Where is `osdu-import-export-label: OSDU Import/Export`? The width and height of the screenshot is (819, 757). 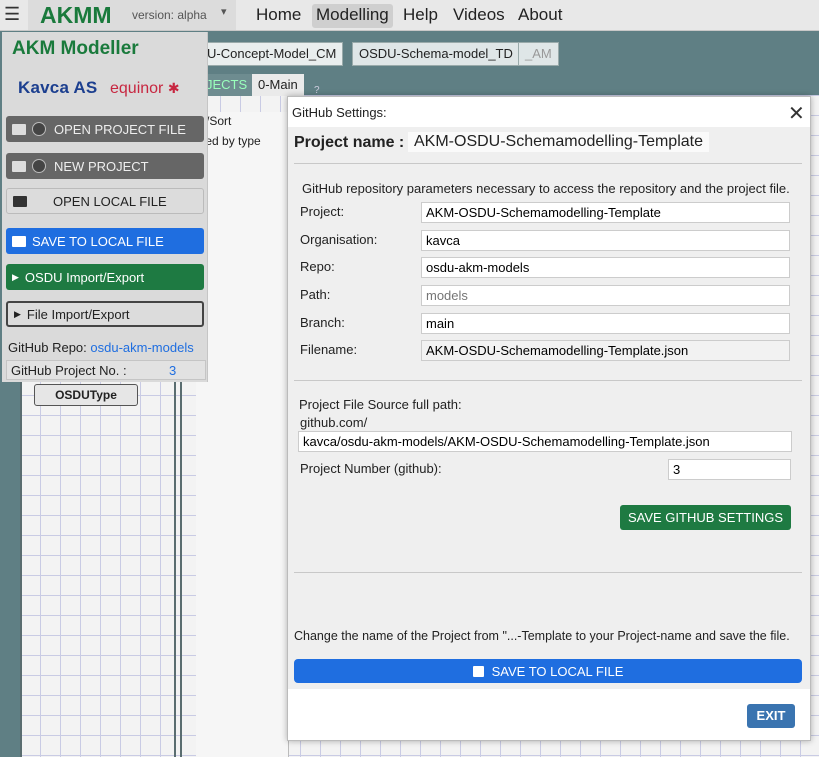 osdu-import-export-label: OSDU Import/Export is located at coordinates (84, 277).